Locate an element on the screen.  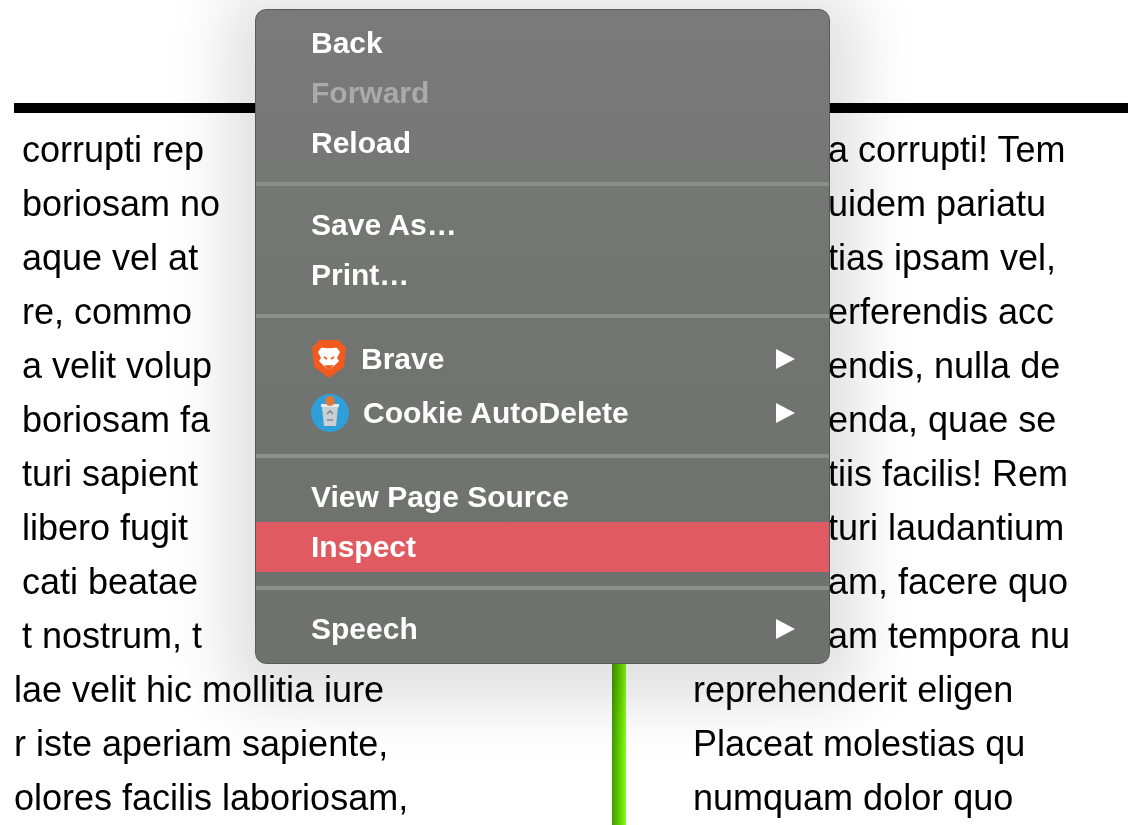
body-text-line: erferendis acc is located at coordinates (941, 312).